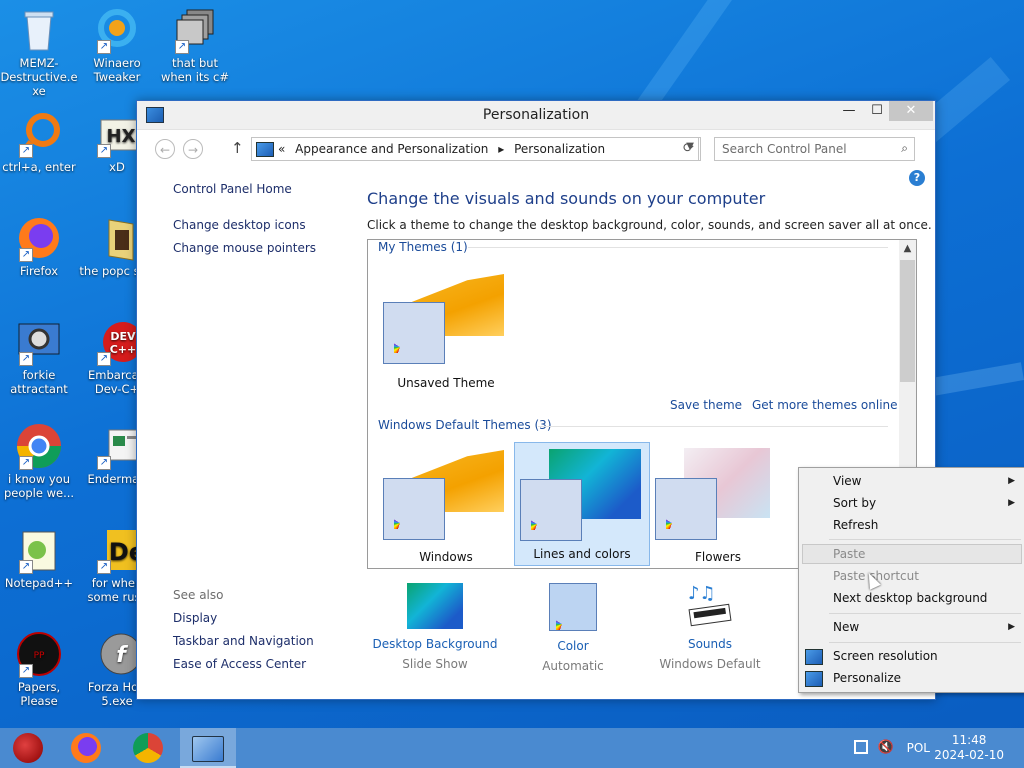 Image resolution: width=1024 pixels, height=768 pixels. What do you see at coordinates (814, 149) in the screenshot?
I see `search-input: Search Control Panel ⌕` at bounding box center [814, 149].